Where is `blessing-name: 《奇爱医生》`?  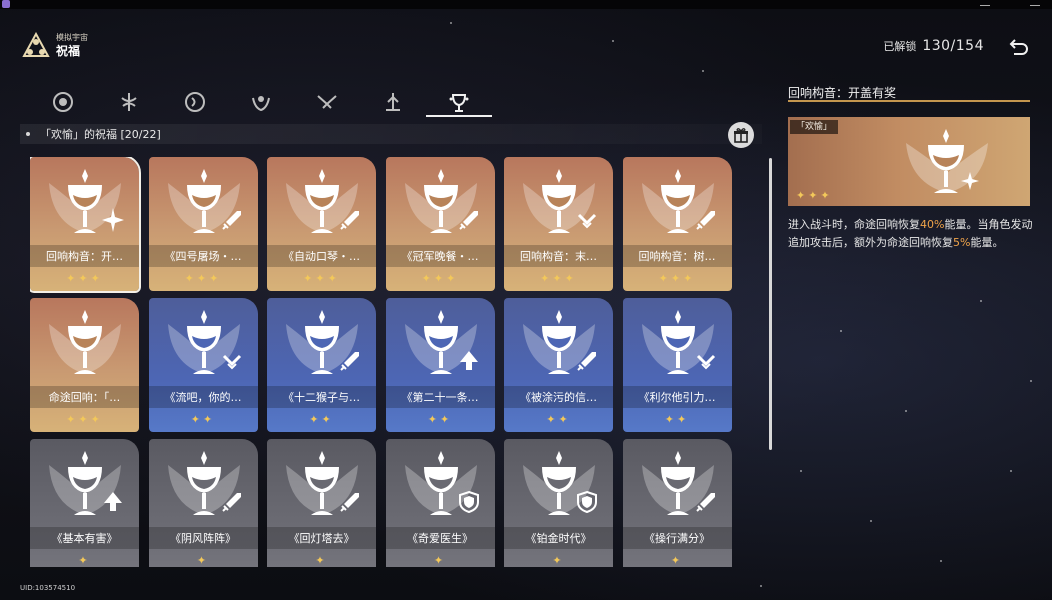
blessing-name: 《奇爱医生》 is located at coordinates (440, 538).